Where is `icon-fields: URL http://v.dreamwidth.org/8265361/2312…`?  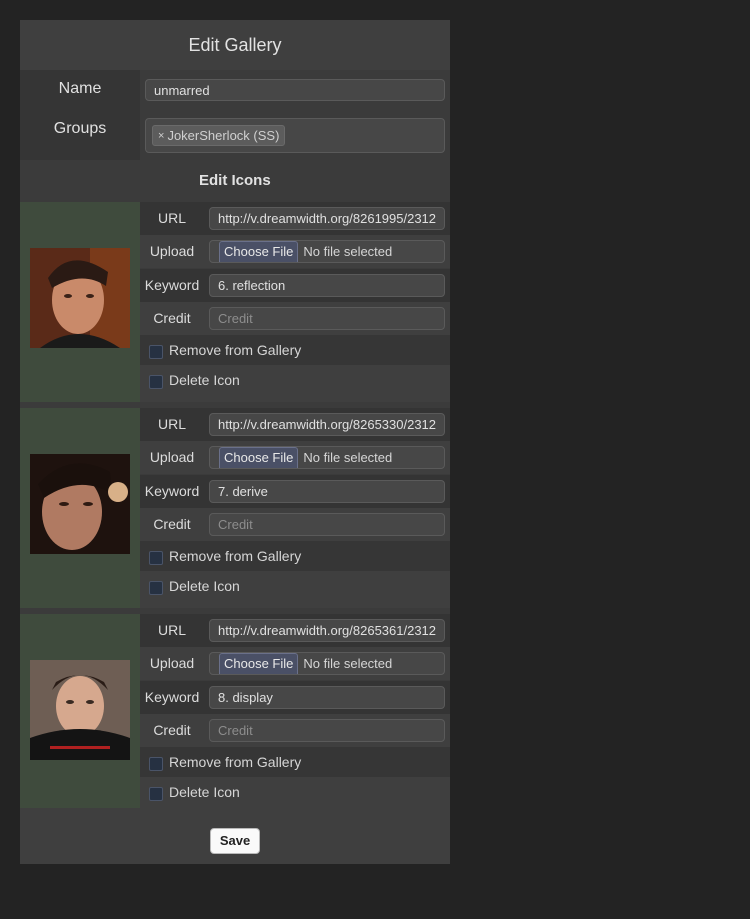
icon-fields: URL http://v.dreamwidth.org/8265361/2312… is located at coordinates (295, 714).